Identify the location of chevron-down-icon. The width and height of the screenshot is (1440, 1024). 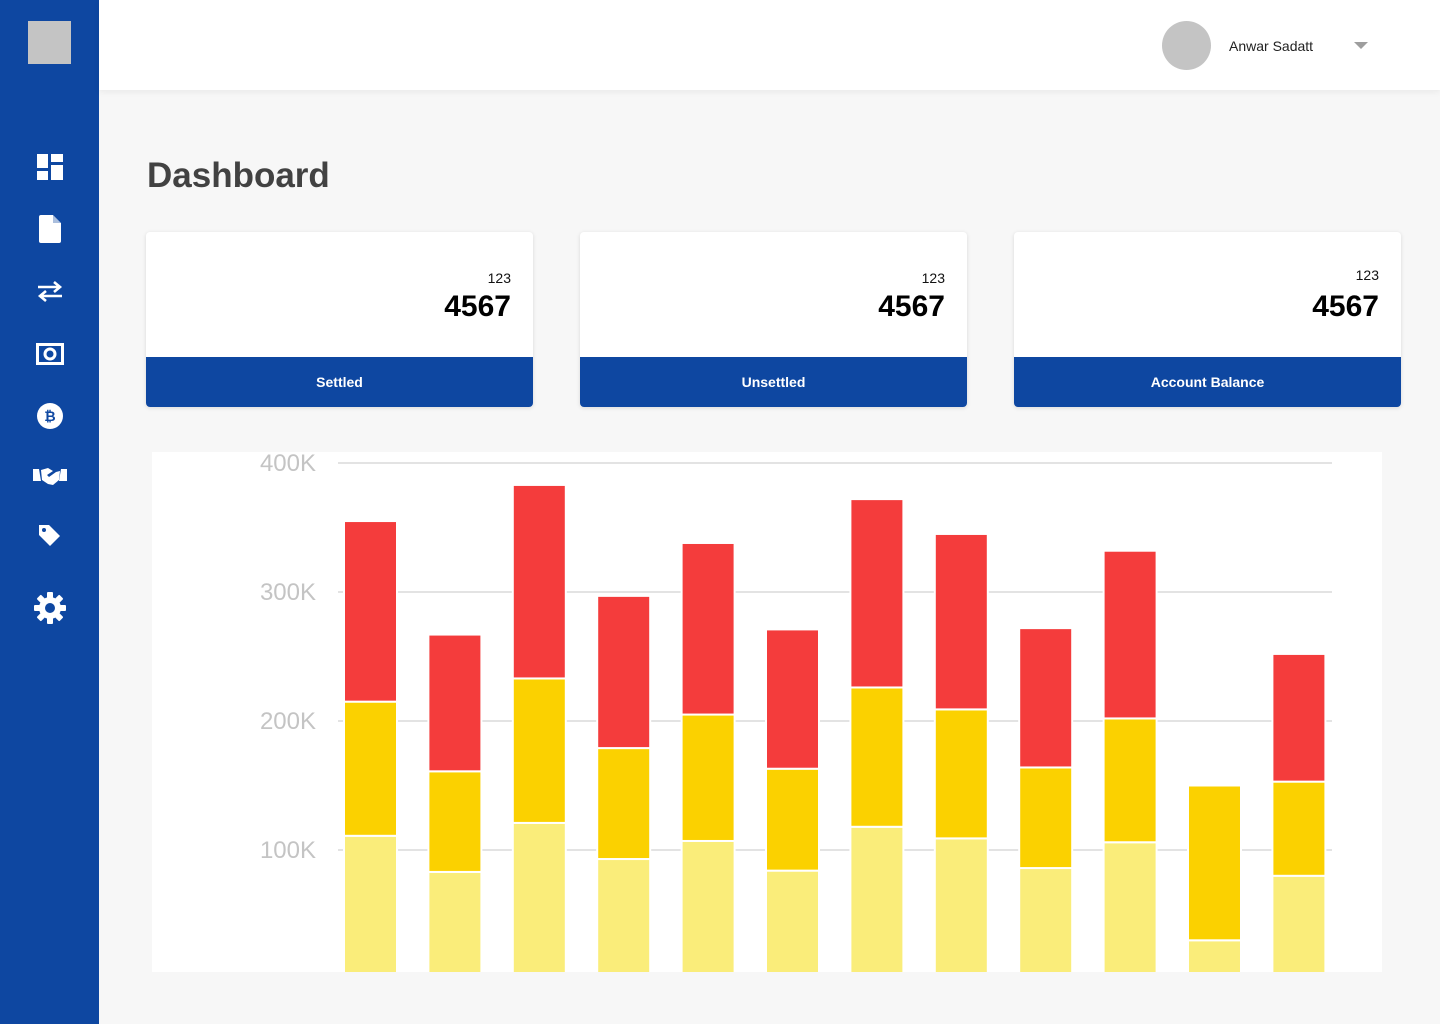
(1361, 45).